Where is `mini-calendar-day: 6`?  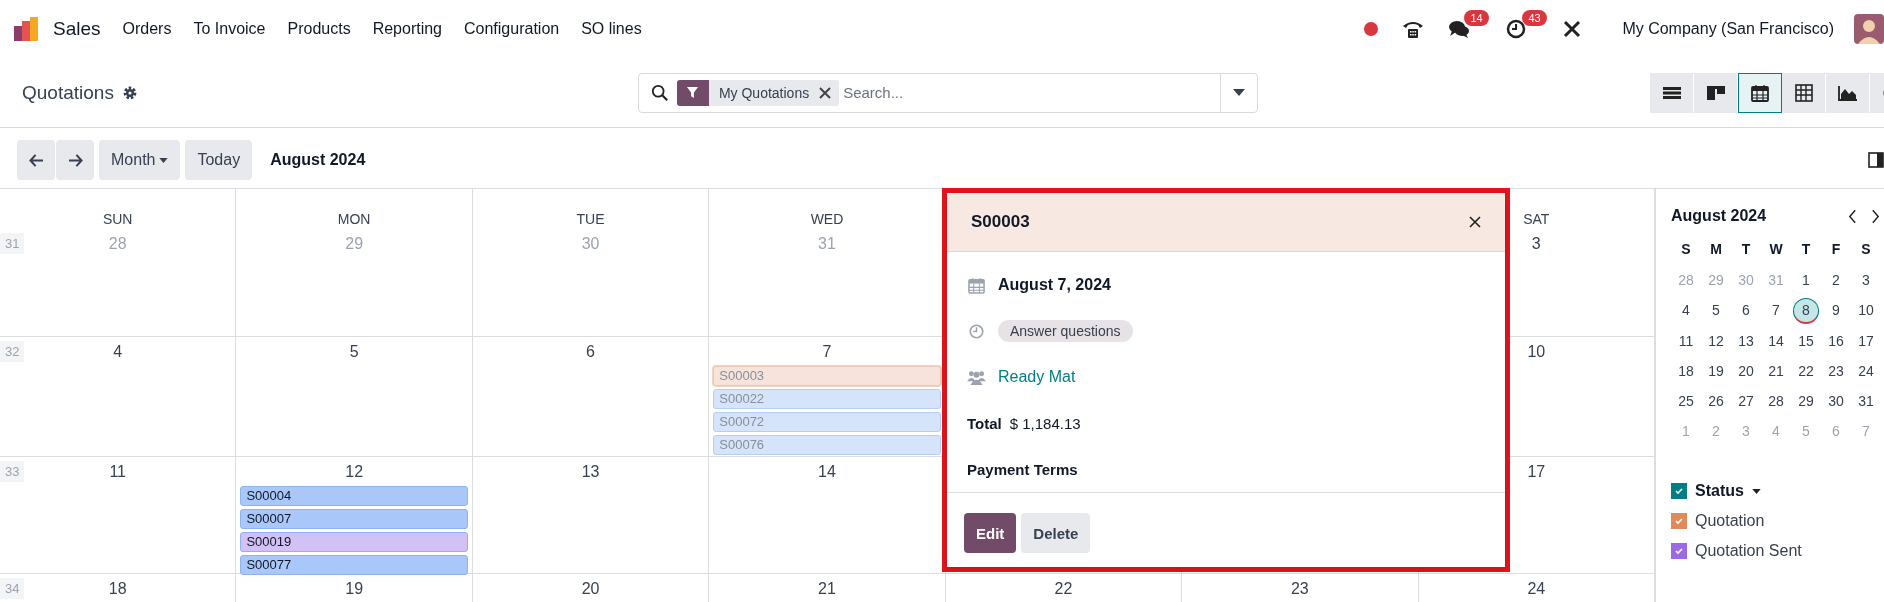
mini-calendar-day: 6 is located at coordinates (1746, 310).